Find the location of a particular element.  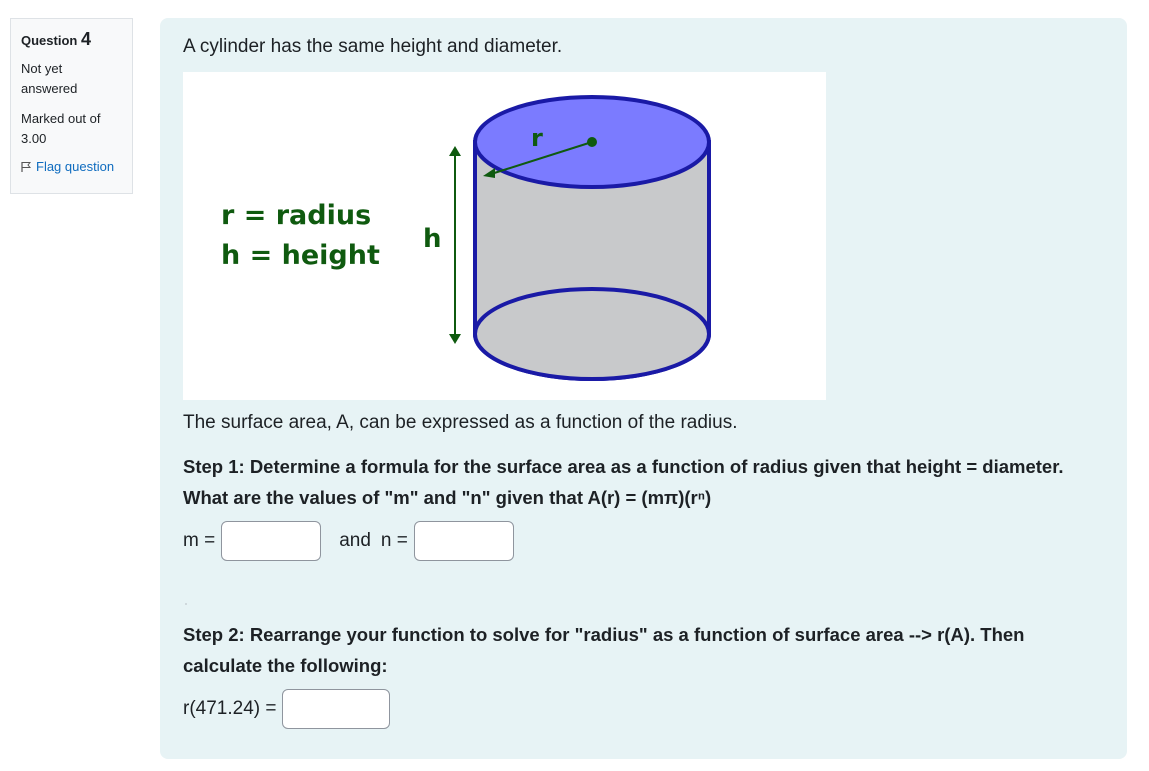

height-arrow-bottom is located at coordinates (455, 339).